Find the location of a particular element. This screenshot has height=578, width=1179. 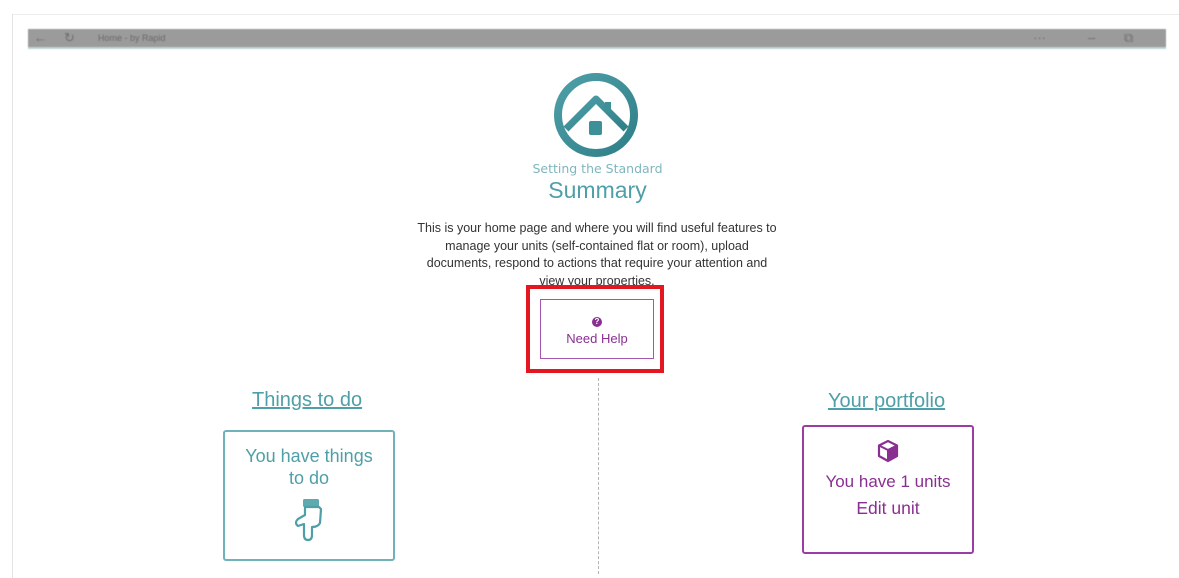

things-to-do-link: Things to do is located at coordinates (307, 400).